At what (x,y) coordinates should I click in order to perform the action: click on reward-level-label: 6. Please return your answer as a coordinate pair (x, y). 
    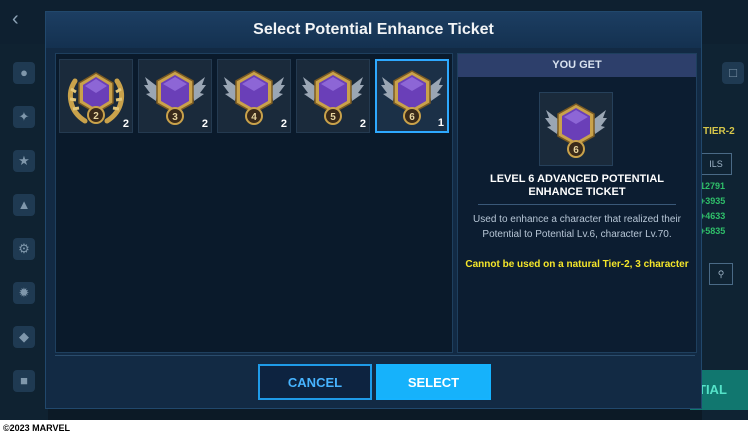
    Looking at the image, I should click on (576, 150).